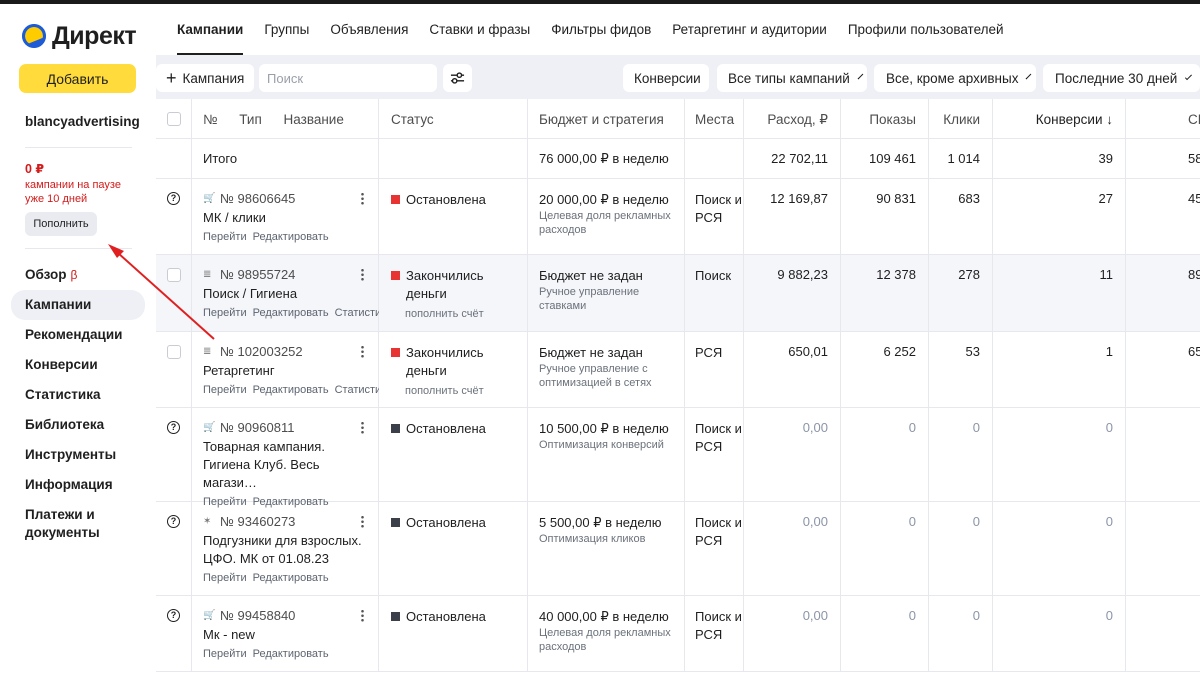  I want to click on header-budget: Бюджет и стратегия, so click(606, 118).